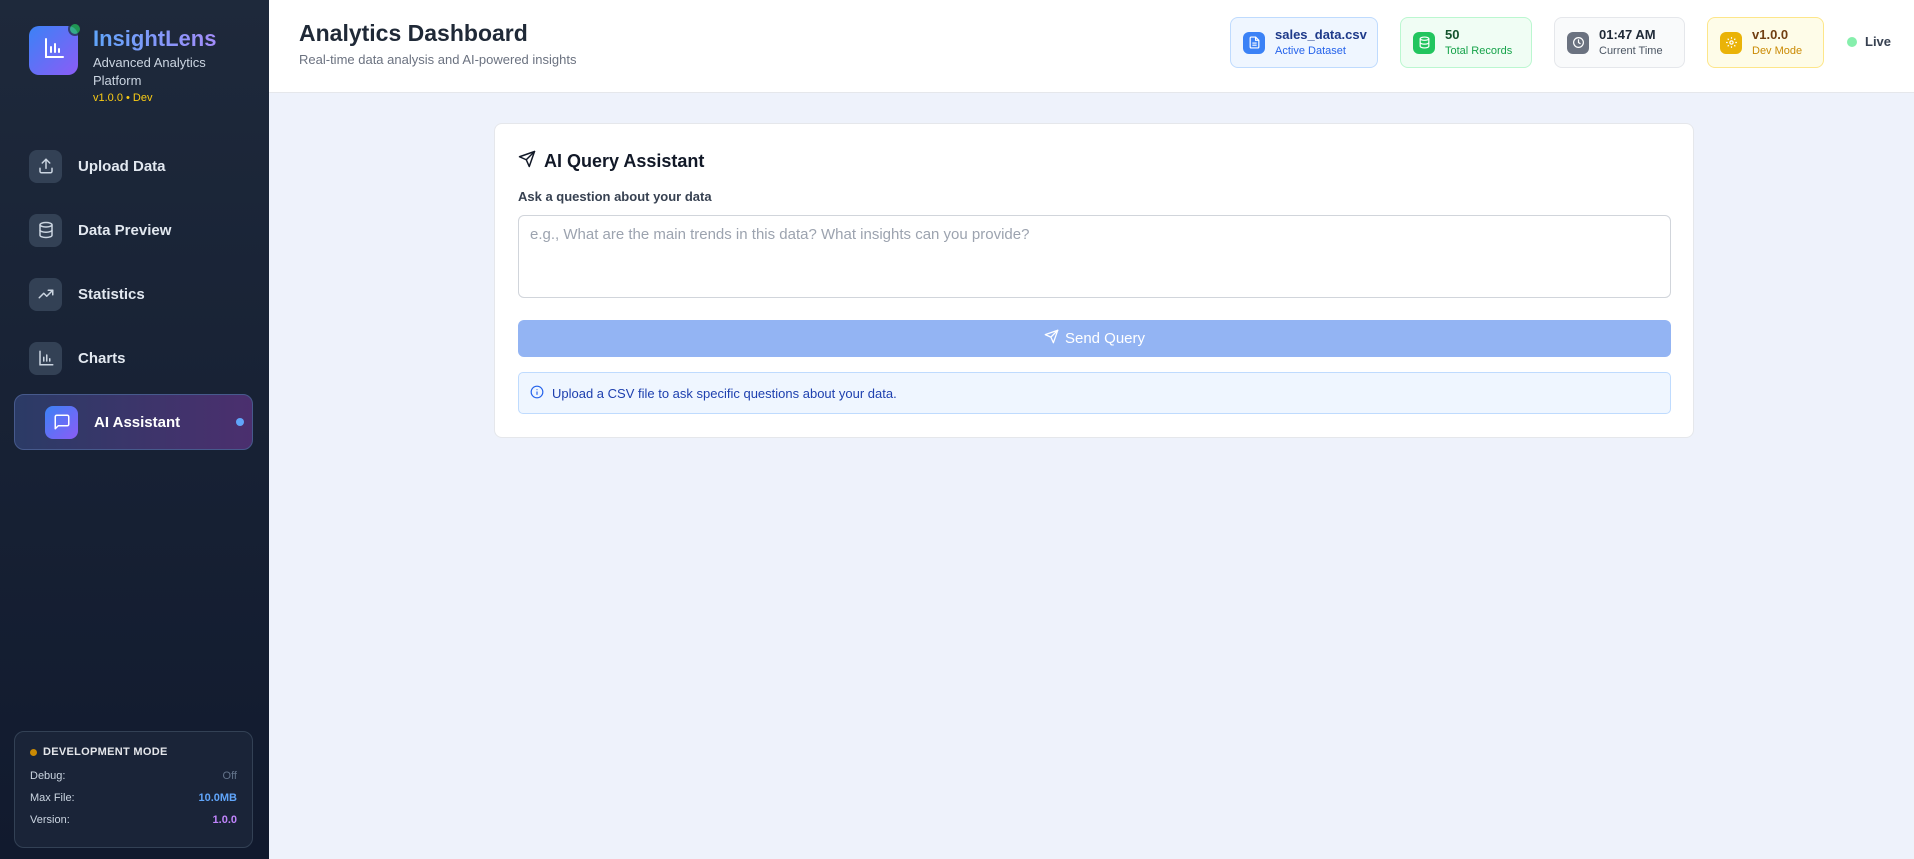 This screenshot has width=1914, height=859. What do you see at coordinates (50, 820) in the screenshot?
I see `dev-row-label: Version:` at bounding box center [50, 820].